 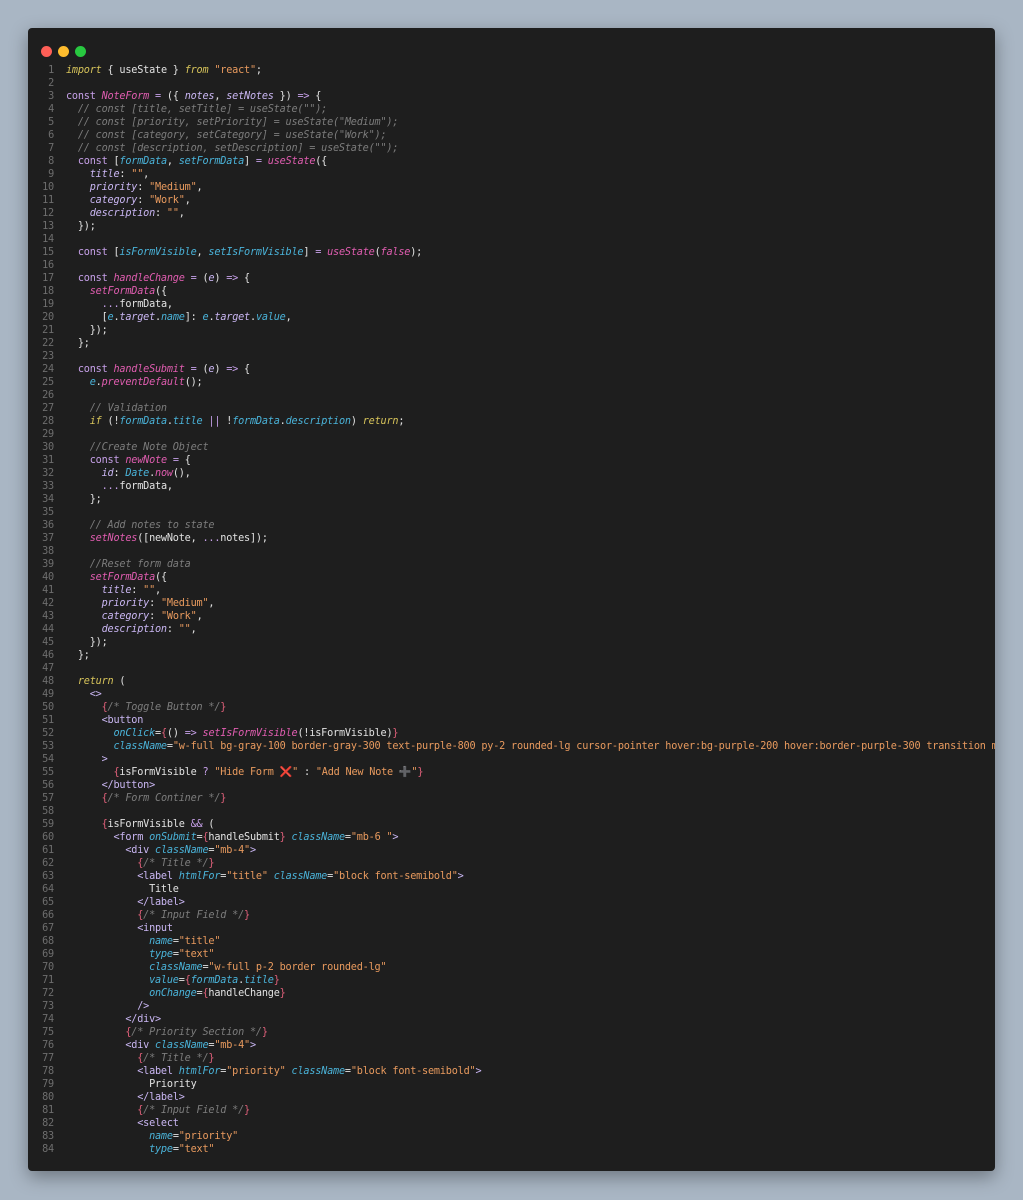 What do you see at coordinates (48, 1149) in the screenshot?
I see `line-number: 84` at bounding box center [48, 1149].